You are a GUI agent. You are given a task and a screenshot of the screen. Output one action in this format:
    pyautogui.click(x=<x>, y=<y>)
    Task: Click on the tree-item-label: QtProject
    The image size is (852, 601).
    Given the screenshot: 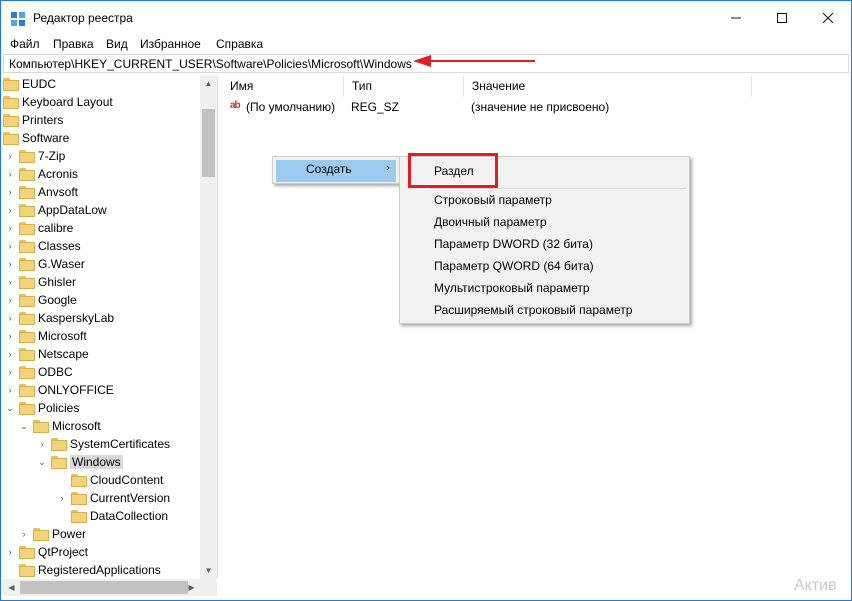 What is the action you would take?
    pyautogui.click(x=63, y=552)
    